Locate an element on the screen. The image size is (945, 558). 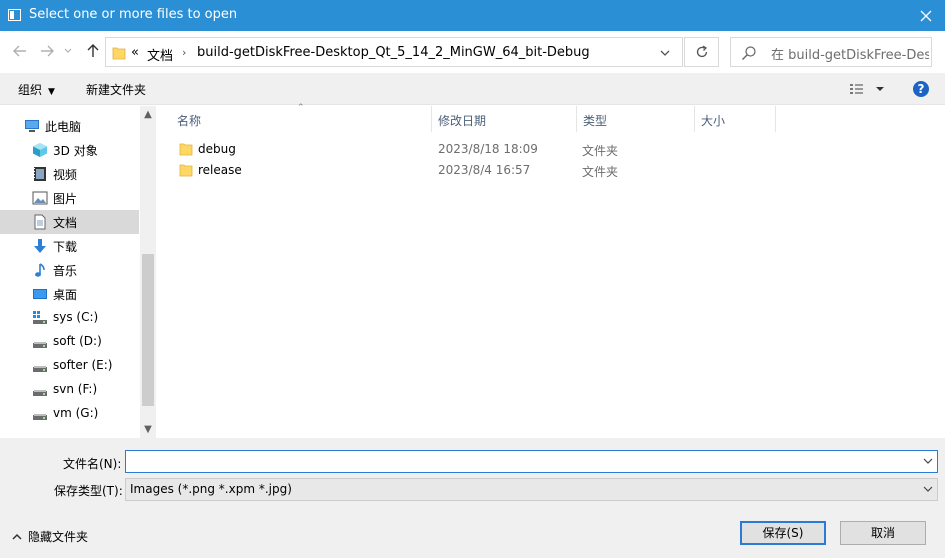
nav-item-label: 桌面 is located at coordinates (65, 295).